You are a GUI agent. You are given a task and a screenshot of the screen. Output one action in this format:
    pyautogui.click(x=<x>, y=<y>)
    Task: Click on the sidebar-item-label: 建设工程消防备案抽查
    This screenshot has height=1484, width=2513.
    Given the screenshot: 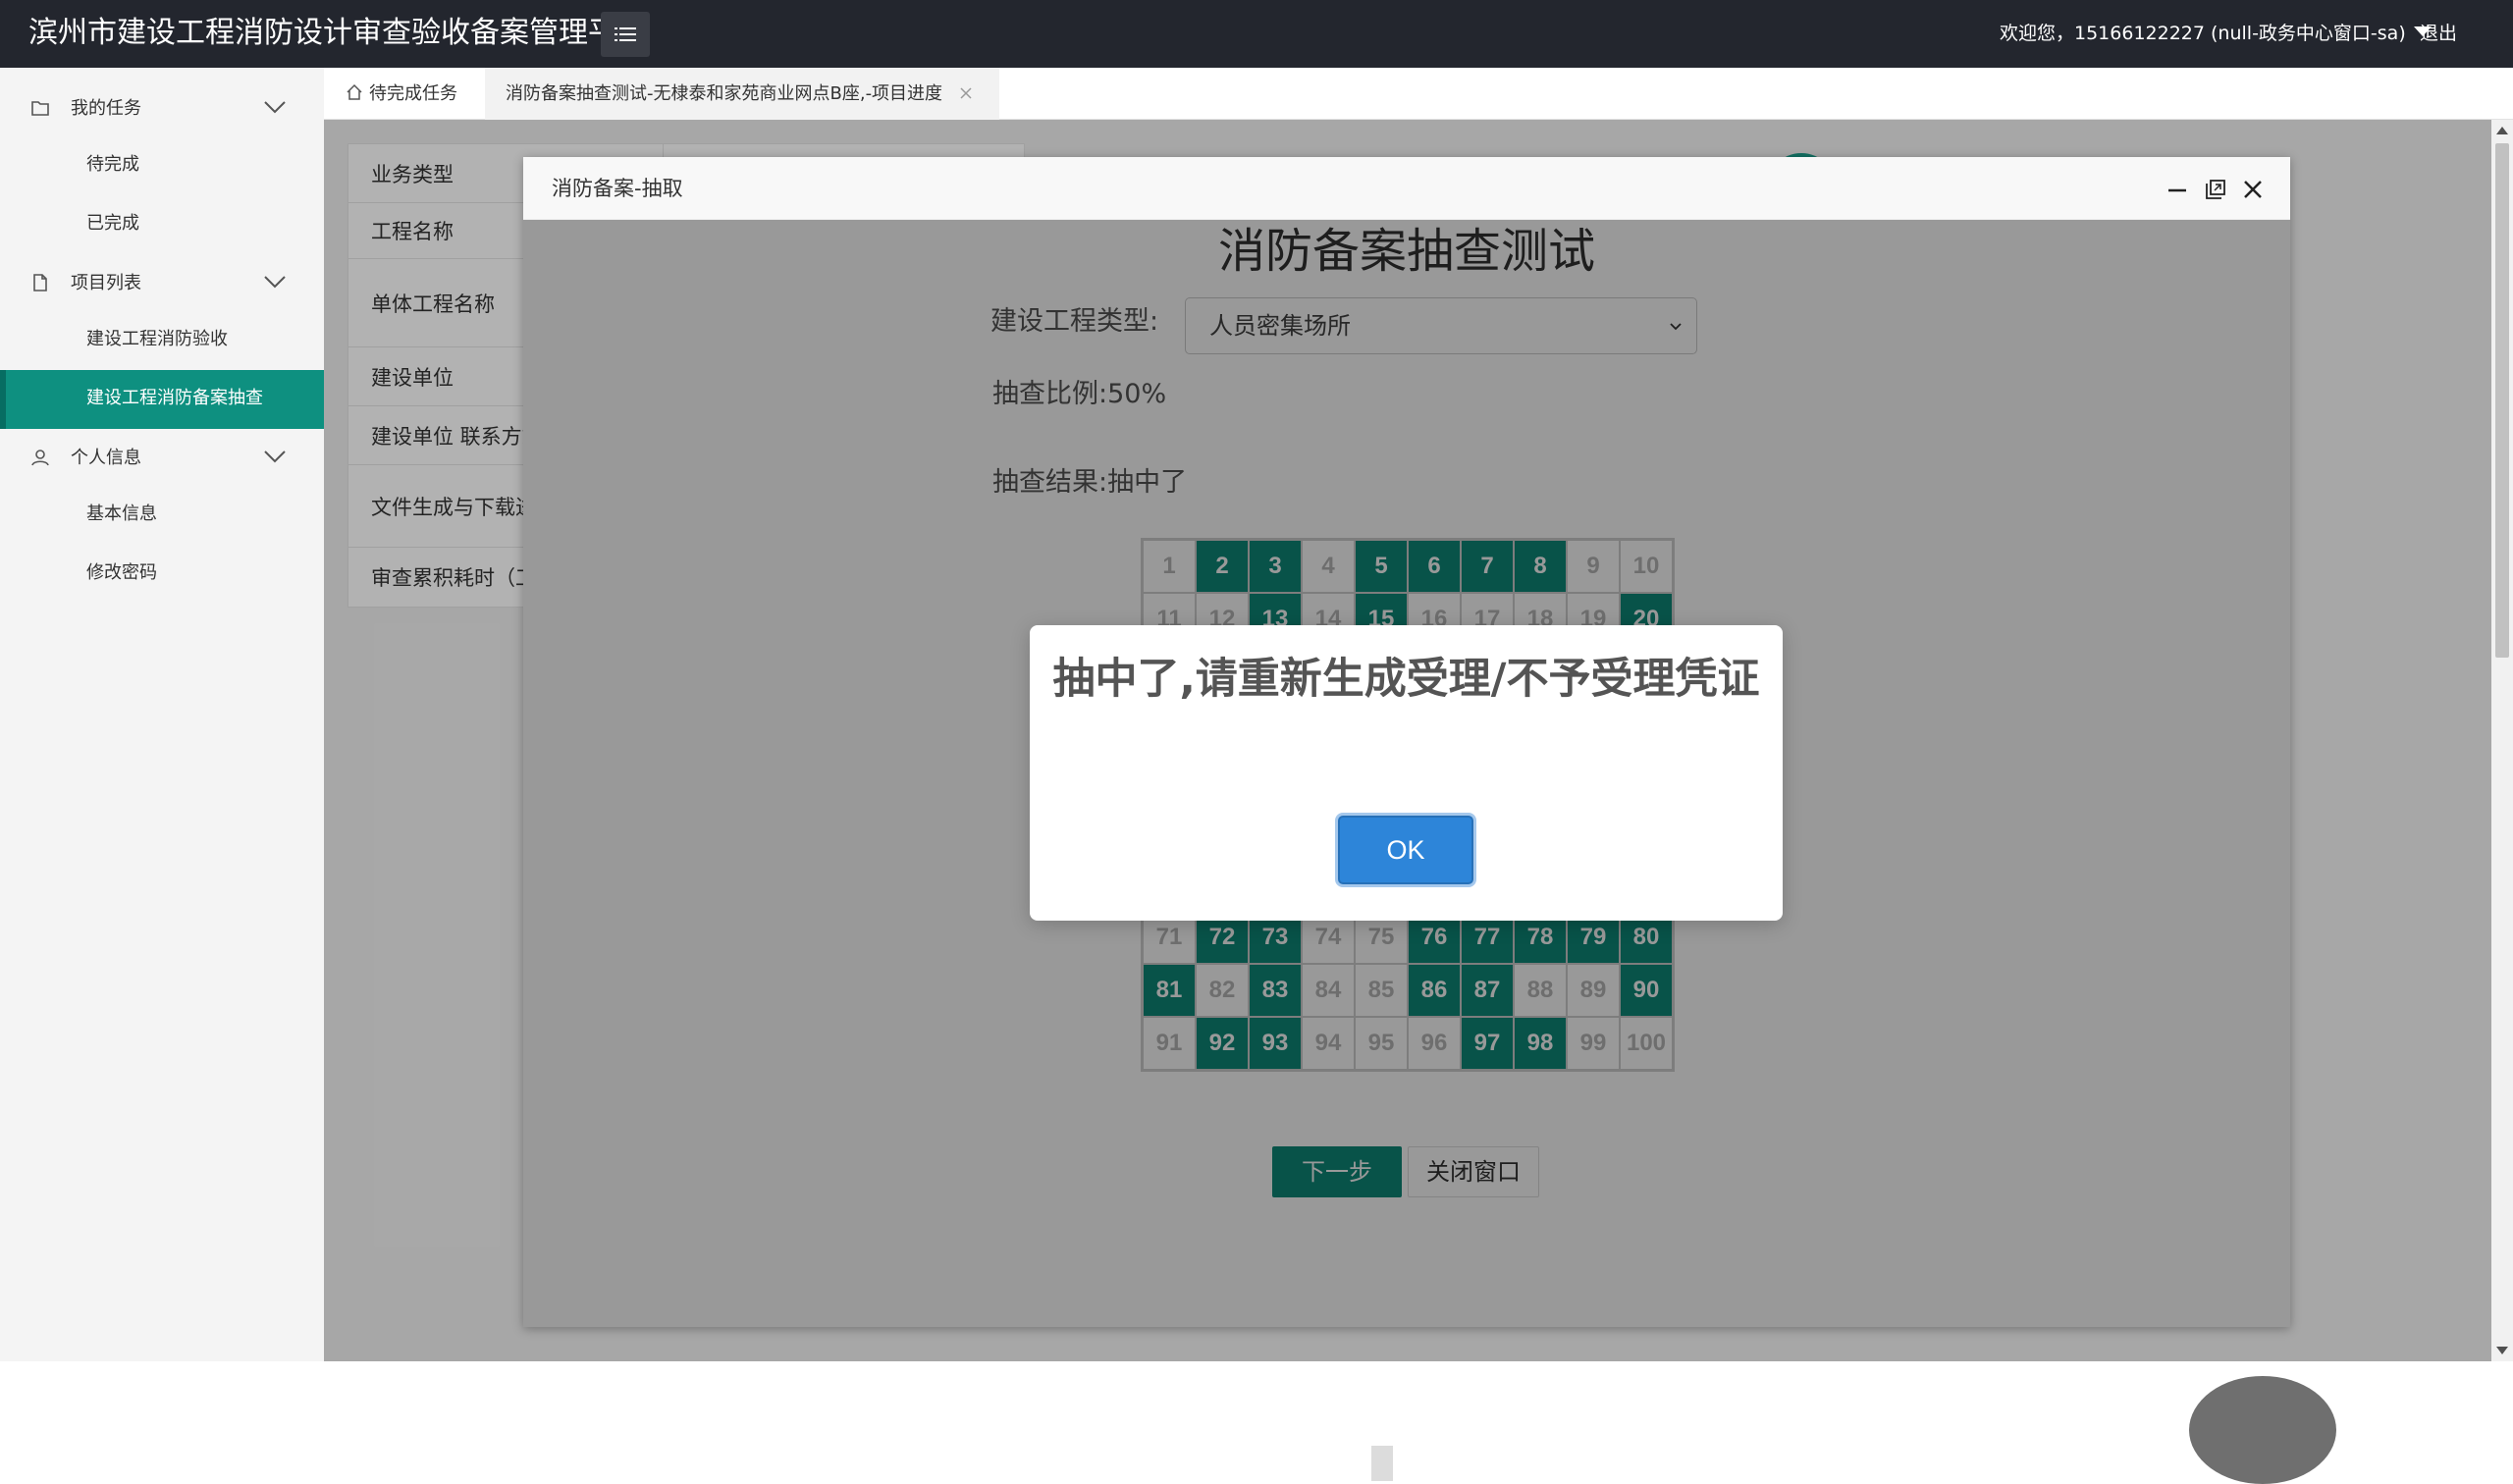 What is the action you would take?
    pyautogui.click(x=175, y=398)
    